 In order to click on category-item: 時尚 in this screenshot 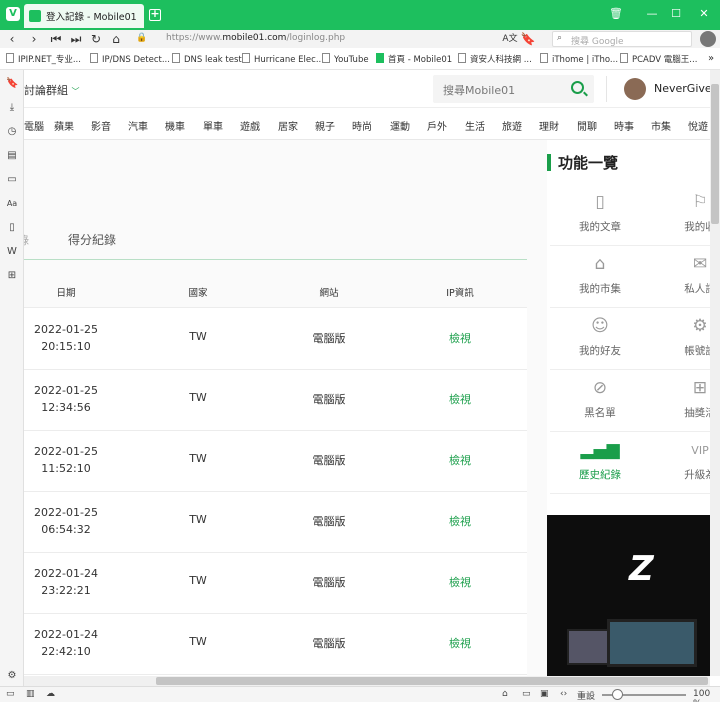, I will do `click(362, 125)`.